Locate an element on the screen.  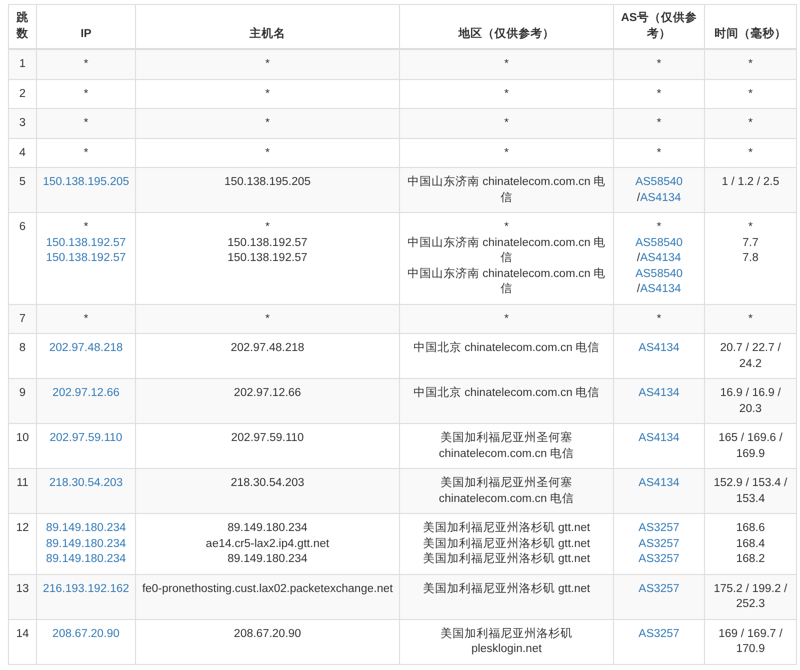
latency-text: 168.4 is located at coordinates (750, 544).